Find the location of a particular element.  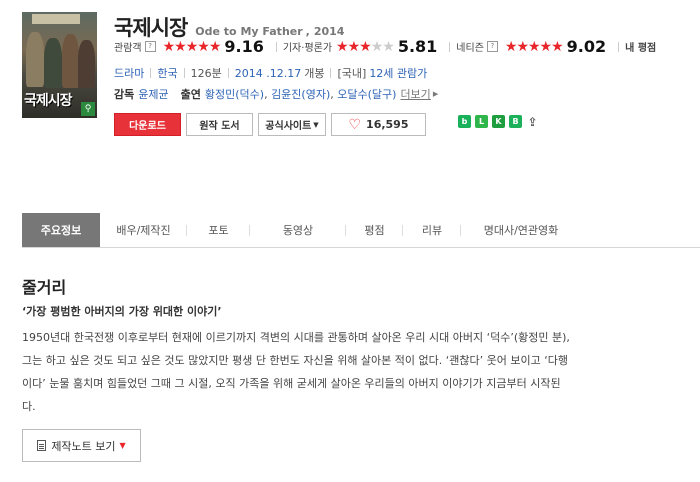

share-icons: b L K B ⇪ is located at coordinates (500, 122).